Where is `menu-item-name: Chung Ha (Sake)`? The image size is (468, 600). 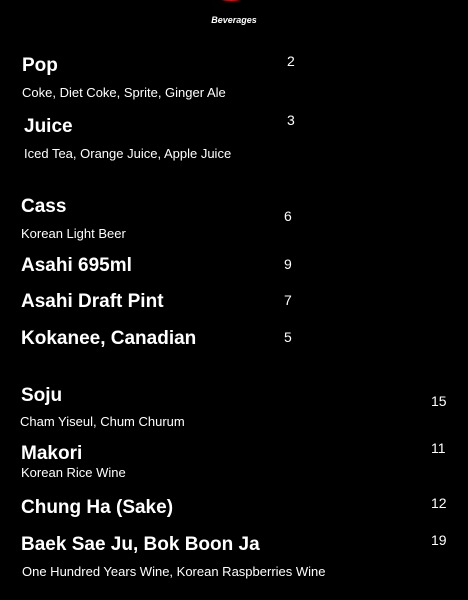 menu-item-name: Chung Ha (Sake) is located at coordinates (97, 507).